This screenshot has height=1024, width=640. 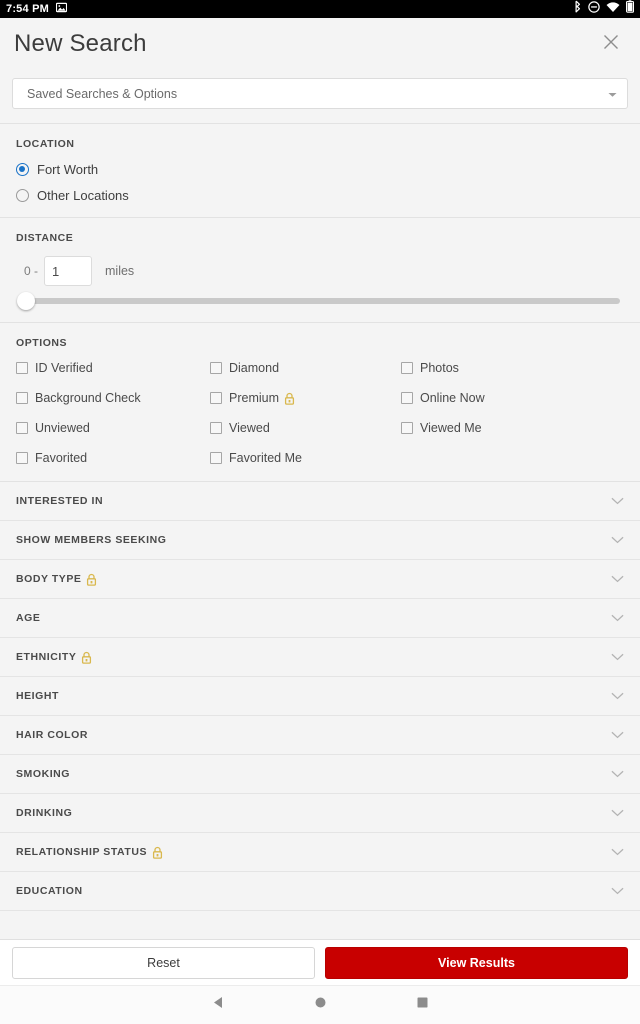 I want to click on accordion-label: AGE, so click(x=28, y=618).